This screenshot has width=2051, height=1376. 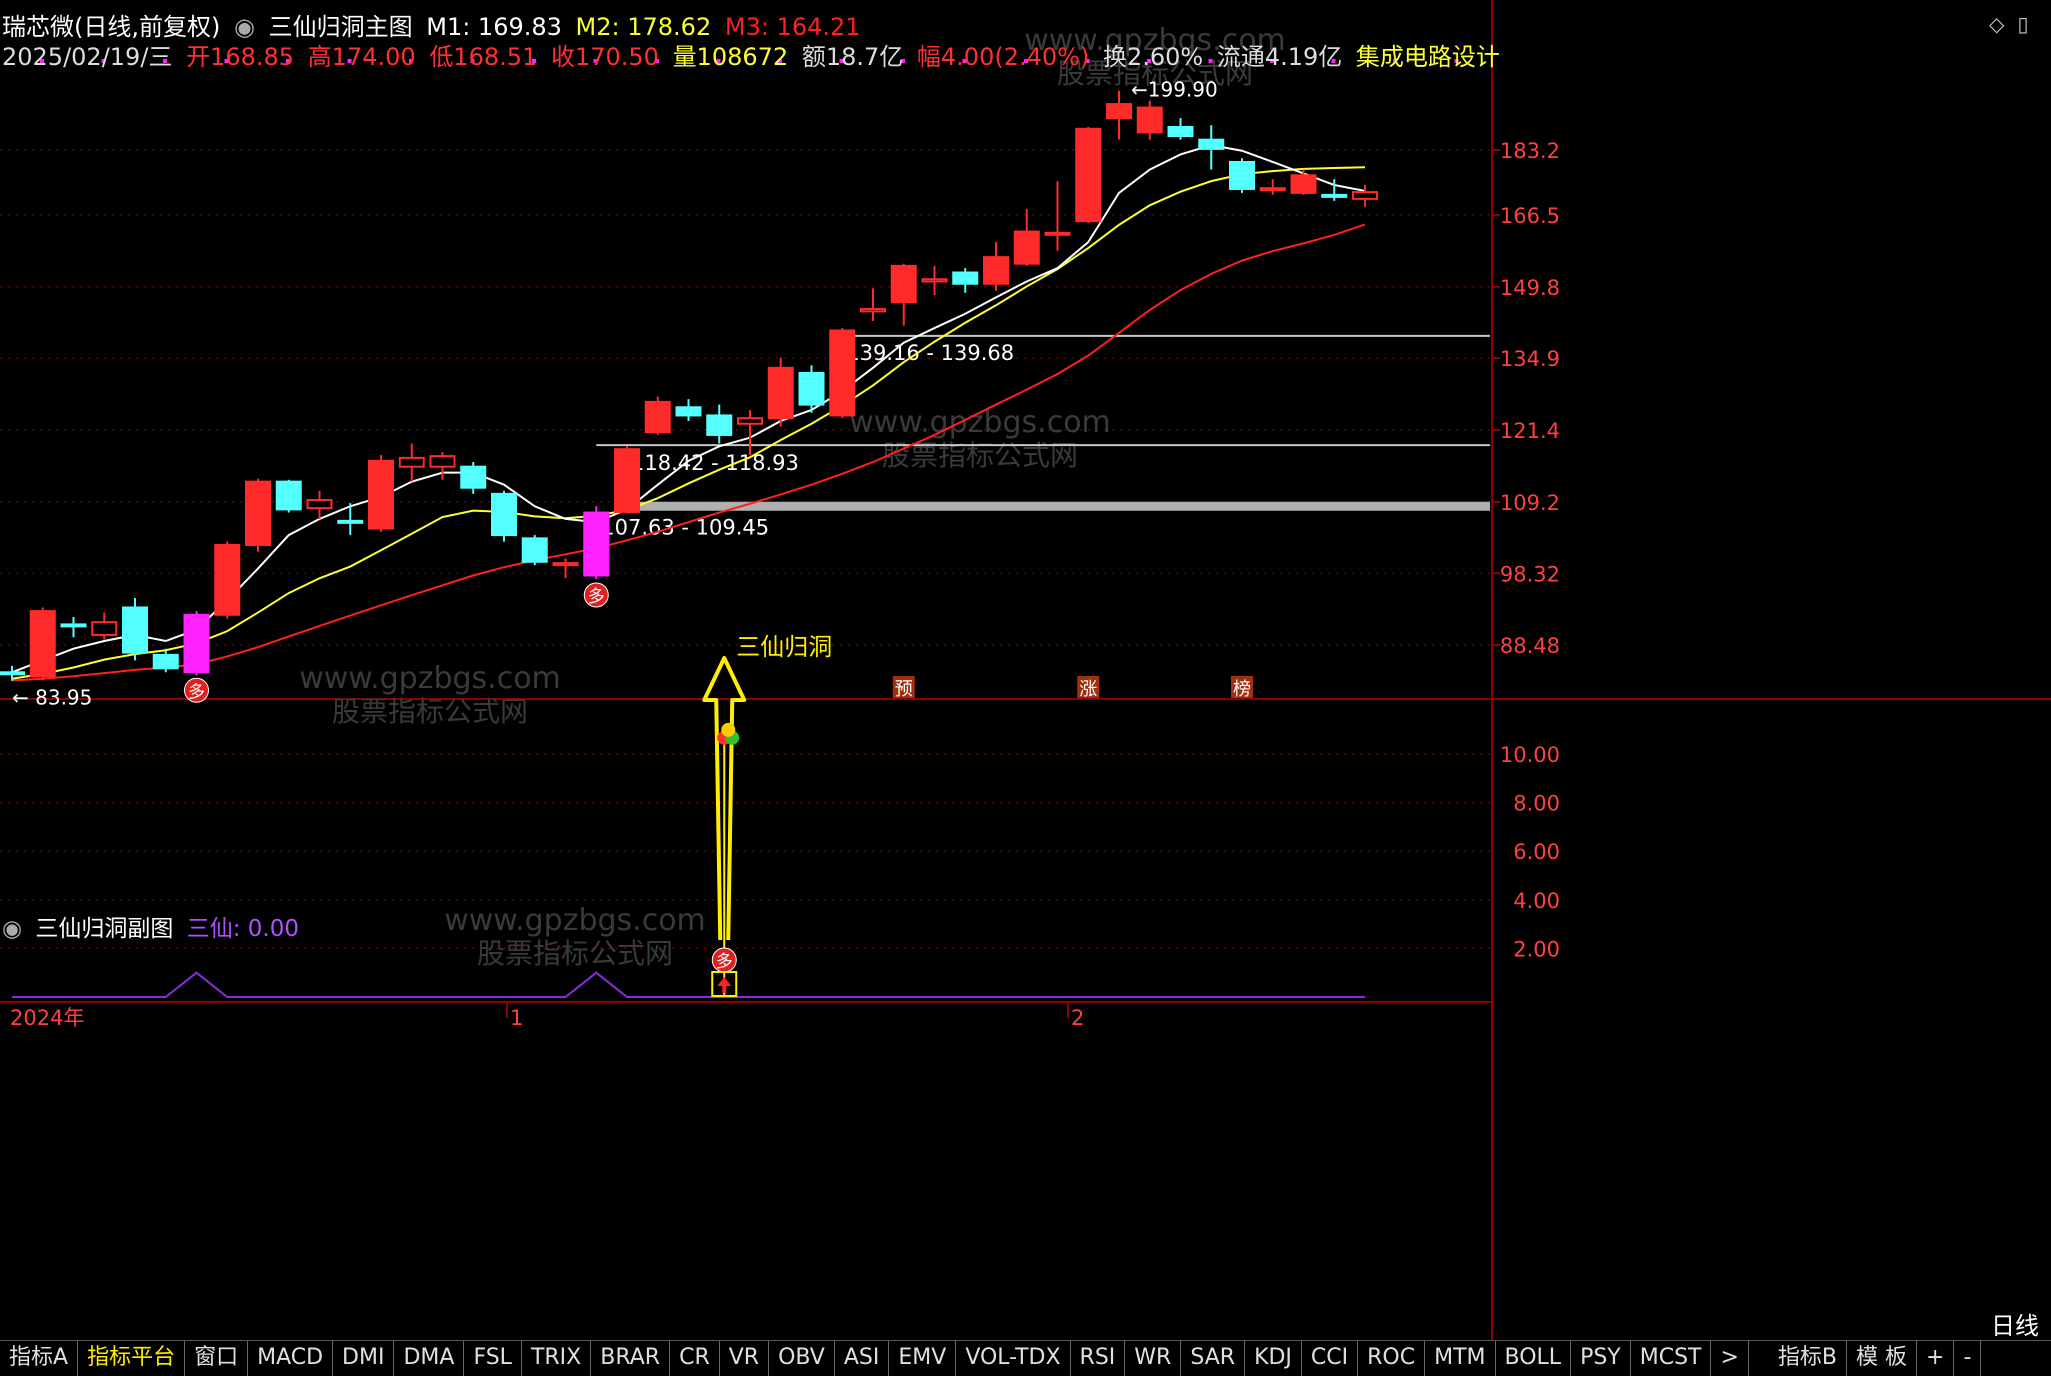 What do you see at coordinates (429, 1358) in the screenshot?
I see `tab-5: DMA` at bounding box center [429, 1358].